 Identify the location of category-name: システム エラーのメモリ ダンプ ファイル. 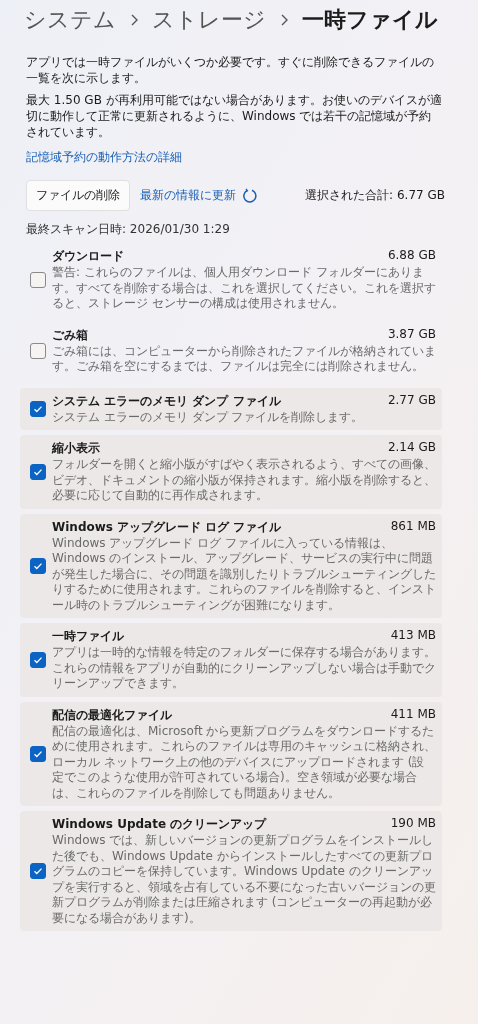
(166, 401).